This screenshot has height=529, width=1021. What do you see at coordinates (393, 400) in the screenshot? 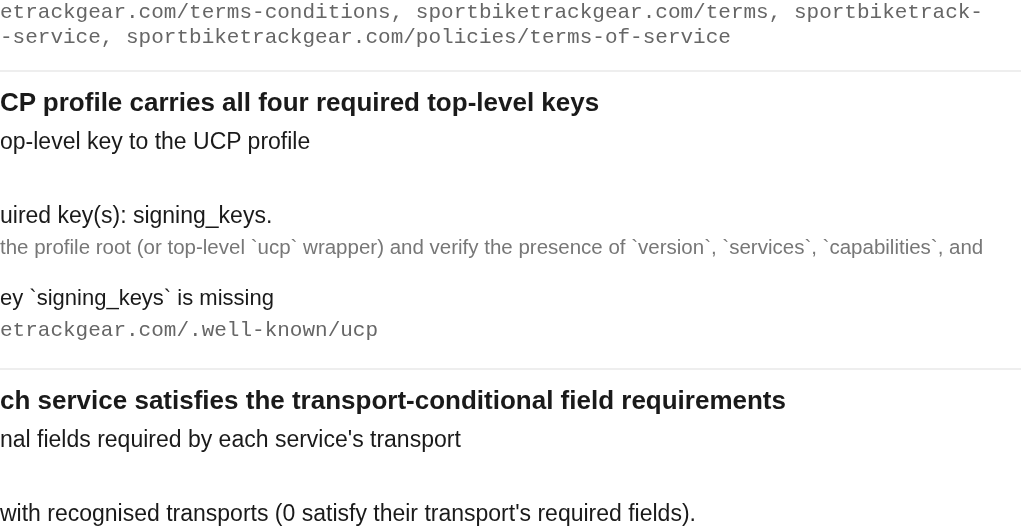
I see `check-title: ch service satisfies the transport-conditional field requirements` at bounding box center [393, 400].